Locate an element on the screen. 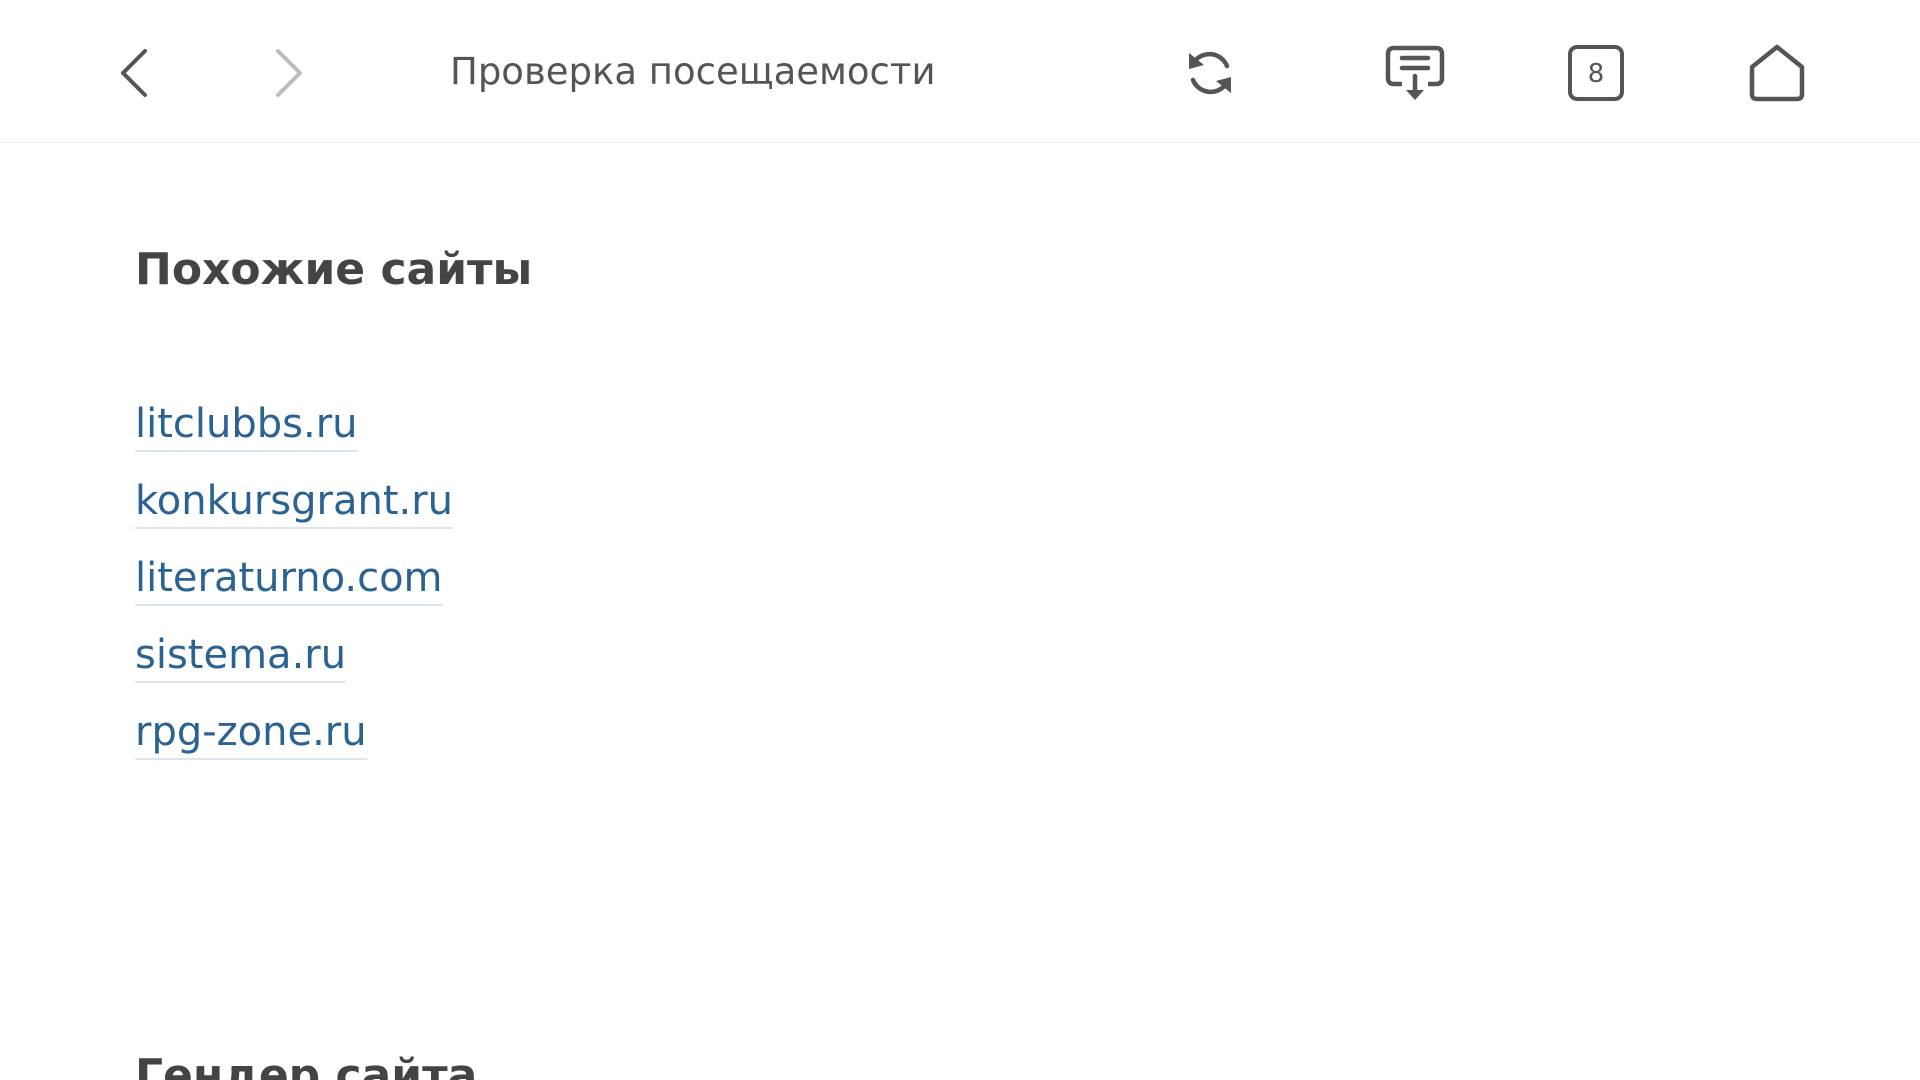 The width and height of the screenshot is (1920, 1080). reader-download-icon is located at coordinates (1415, 72).